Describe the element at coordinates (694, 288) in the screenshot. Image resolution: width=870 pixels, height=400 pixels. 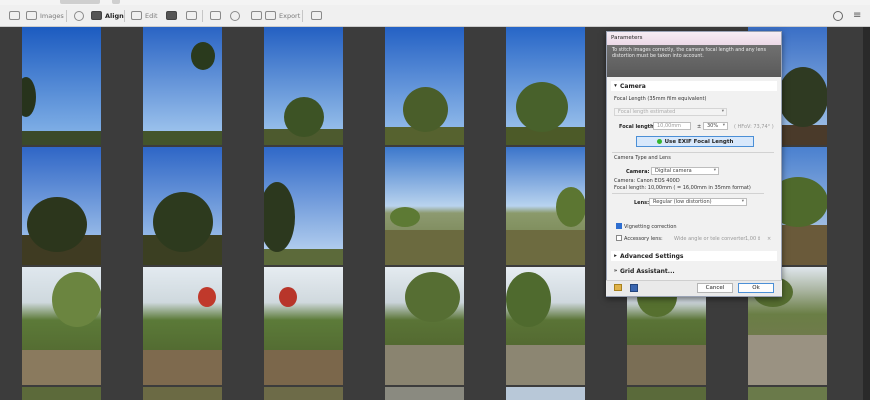
I see `dialog-footer: Cancel Ok` at that location.